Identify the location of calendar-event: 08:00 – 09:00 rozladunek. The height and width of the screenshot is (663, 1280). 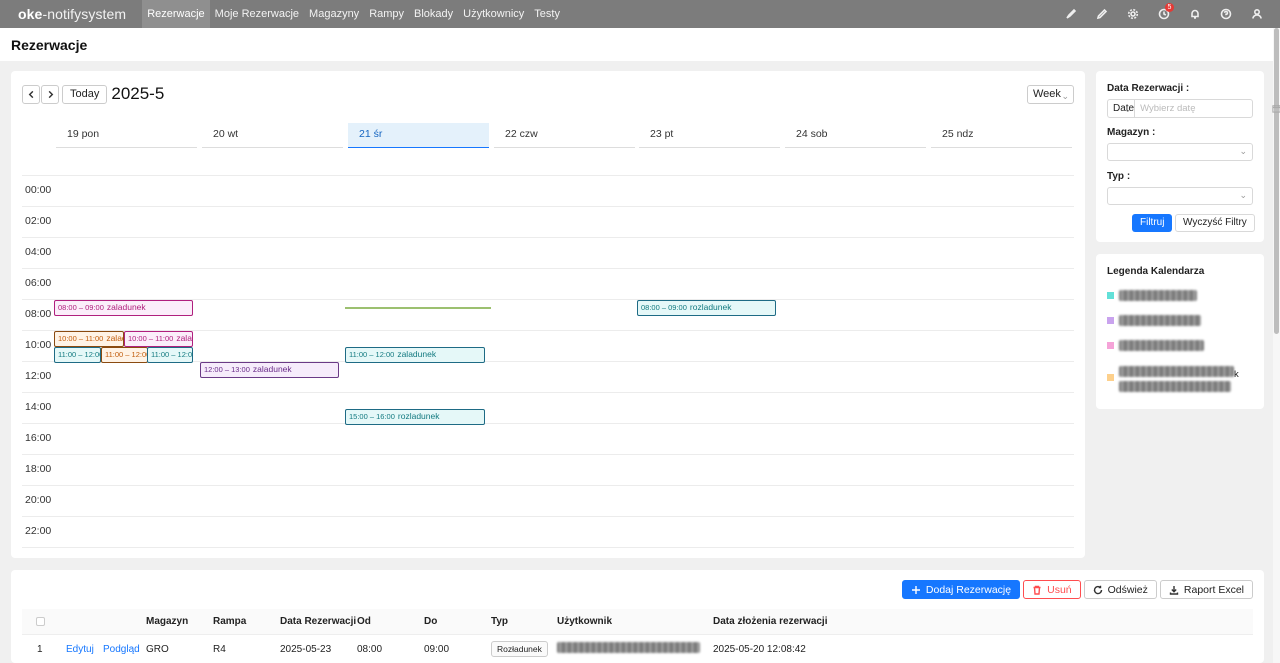
(706, 308).